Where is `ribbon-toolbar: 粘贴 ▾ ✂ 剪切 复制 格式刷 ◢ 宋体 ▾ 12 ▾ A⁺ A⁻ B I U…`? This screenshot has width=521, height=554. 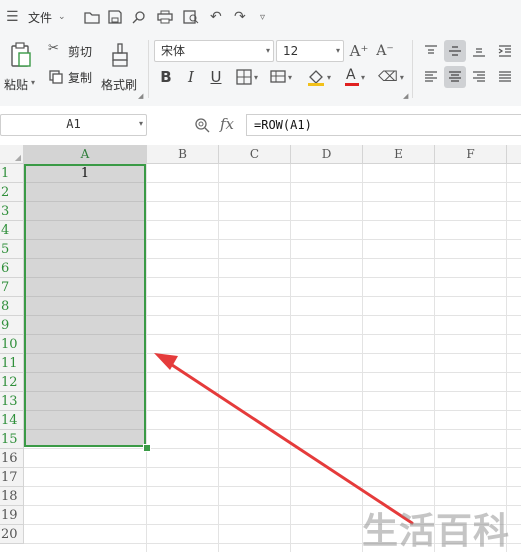 ribbon-toolbar: 粘贴 ▾ ✂ 剪切 复制 格式刷 ◢ 宋体 ▾ 12 ▾ A⁺ A⁻ B I U… is located at coordinates (260, 70).